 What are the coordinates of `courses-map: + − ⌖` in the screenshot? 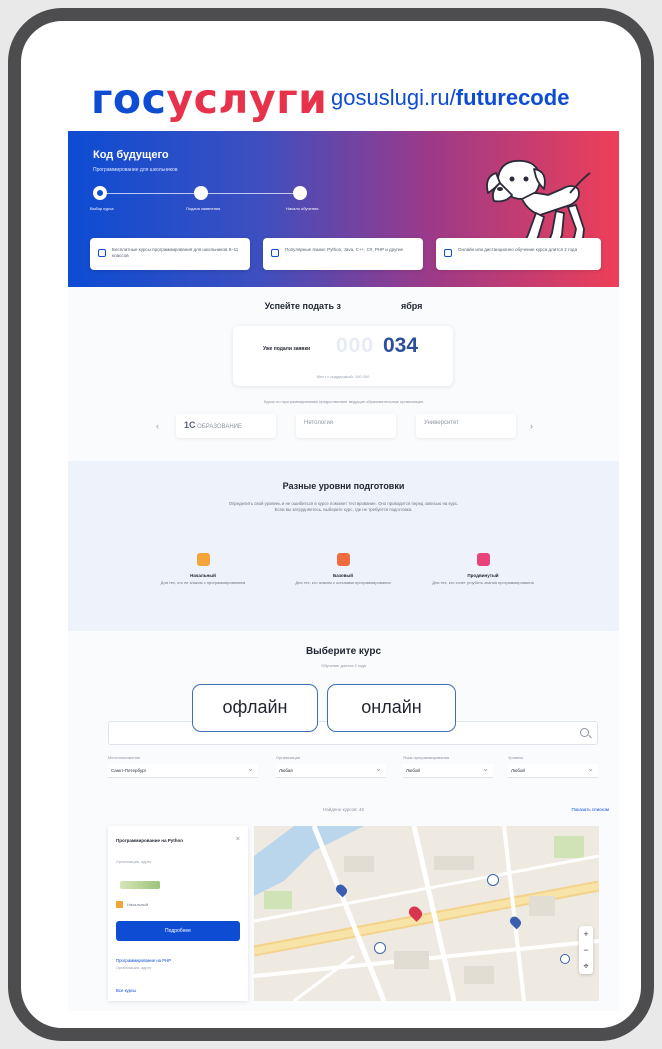 It's located at (426, 913).